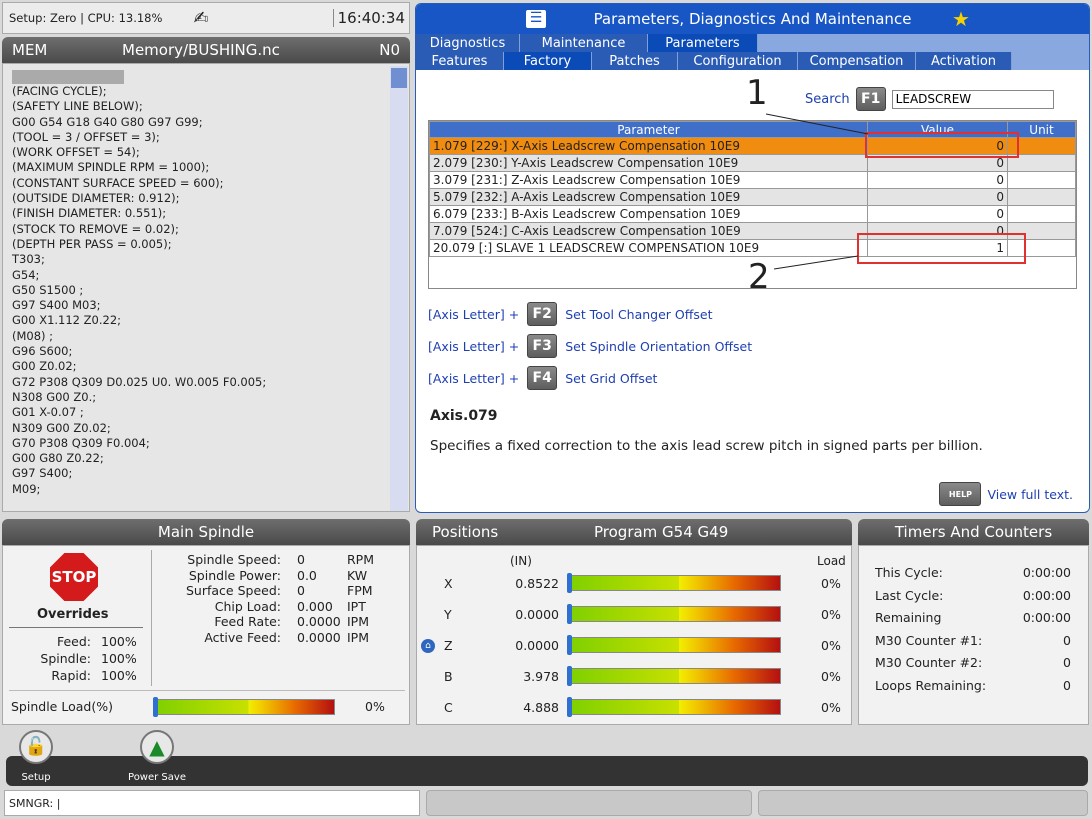 The height and width of the screenshot is (819, 1092). What do you see at coordinates (661, 532) in the screenshot?
I see `positions-program: Program G54 G49` at bounding box center [661, 532].